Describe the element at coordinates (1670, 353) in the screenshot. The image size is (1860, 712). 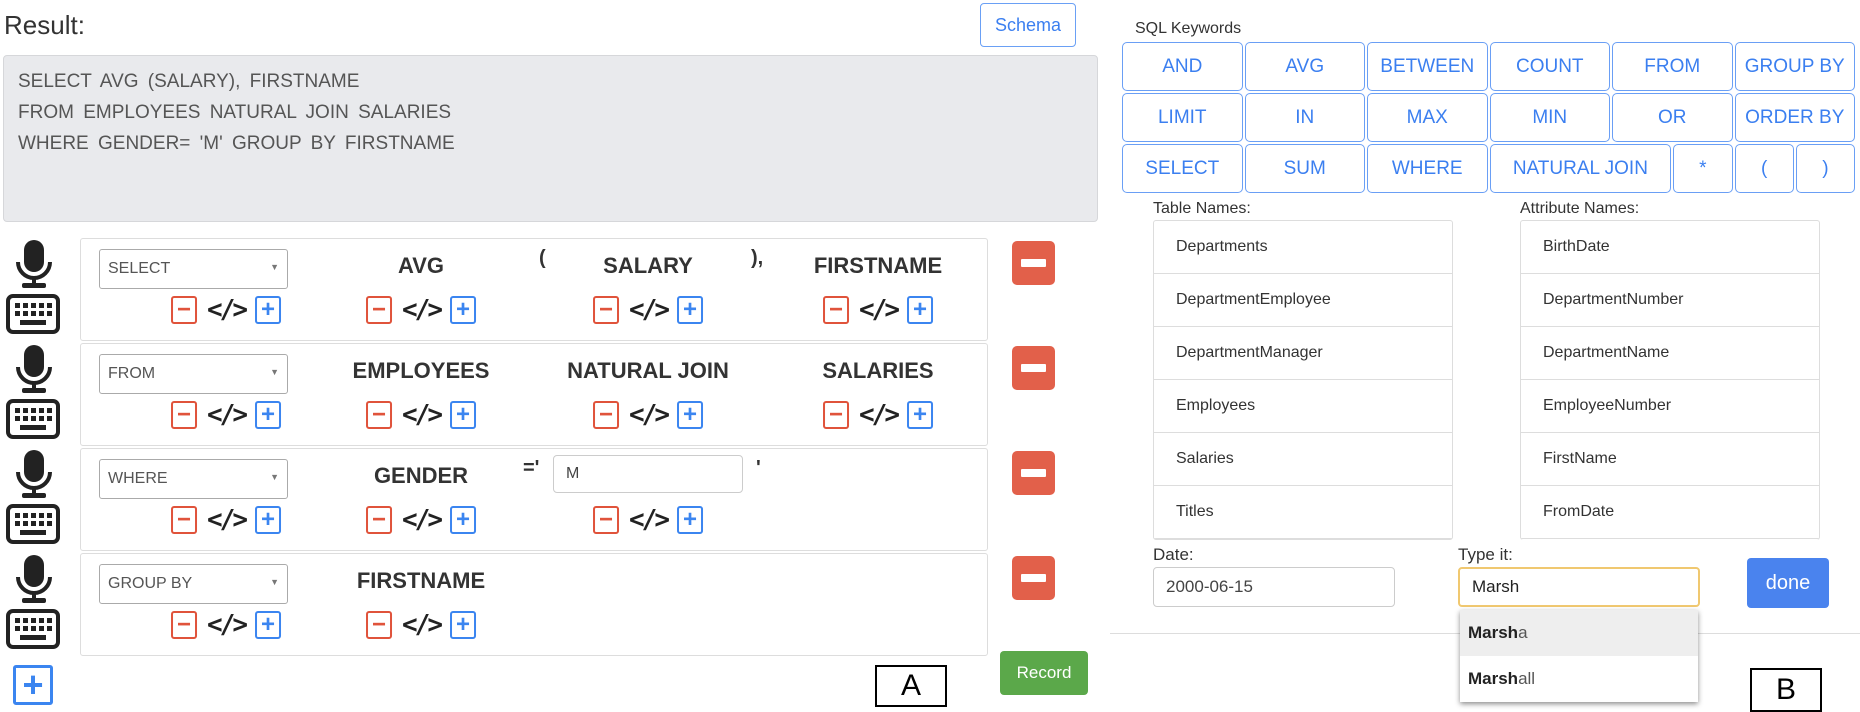
I see `attribute-name-item: DepartmentName` at that location.